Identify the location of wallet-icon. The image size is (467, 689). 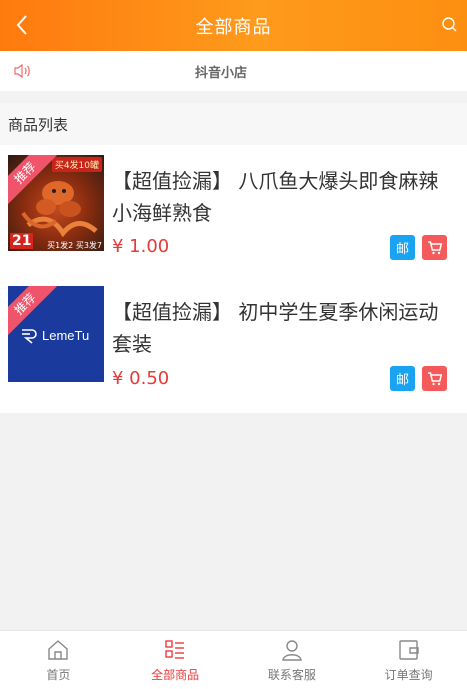
(408, 650).